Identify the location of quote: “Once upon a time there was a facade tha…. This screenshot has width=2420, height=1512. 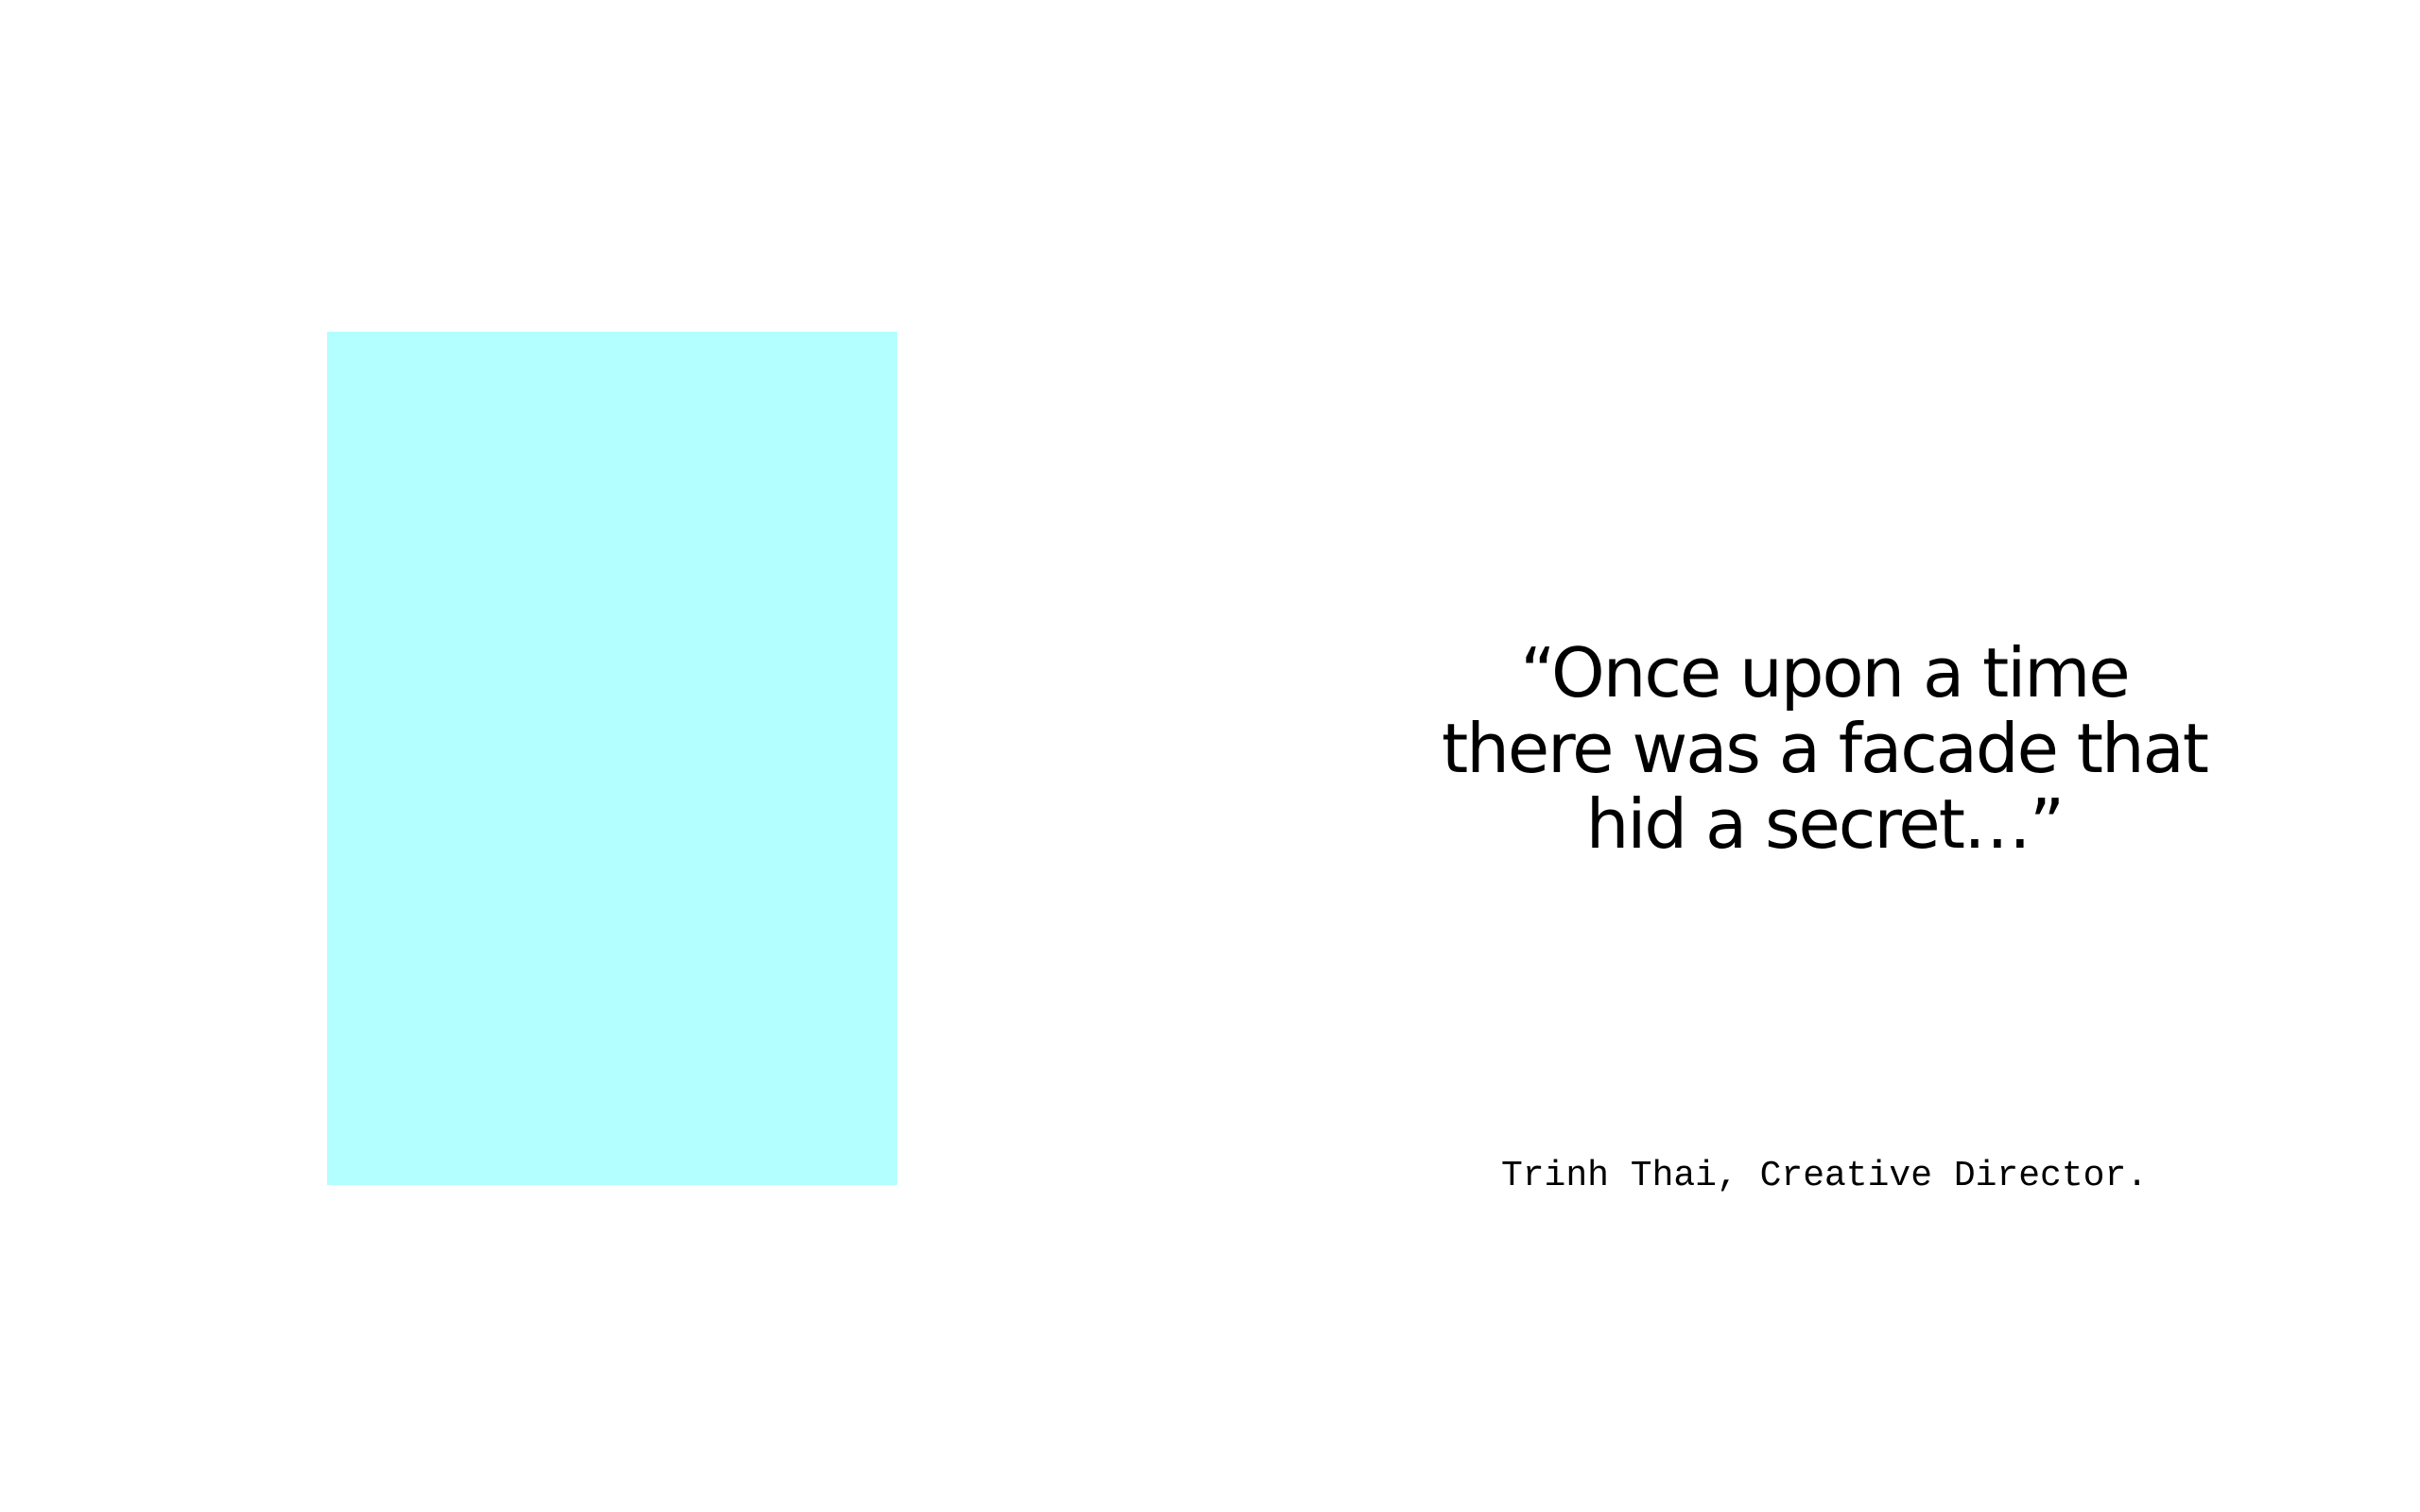
(1824, 748).